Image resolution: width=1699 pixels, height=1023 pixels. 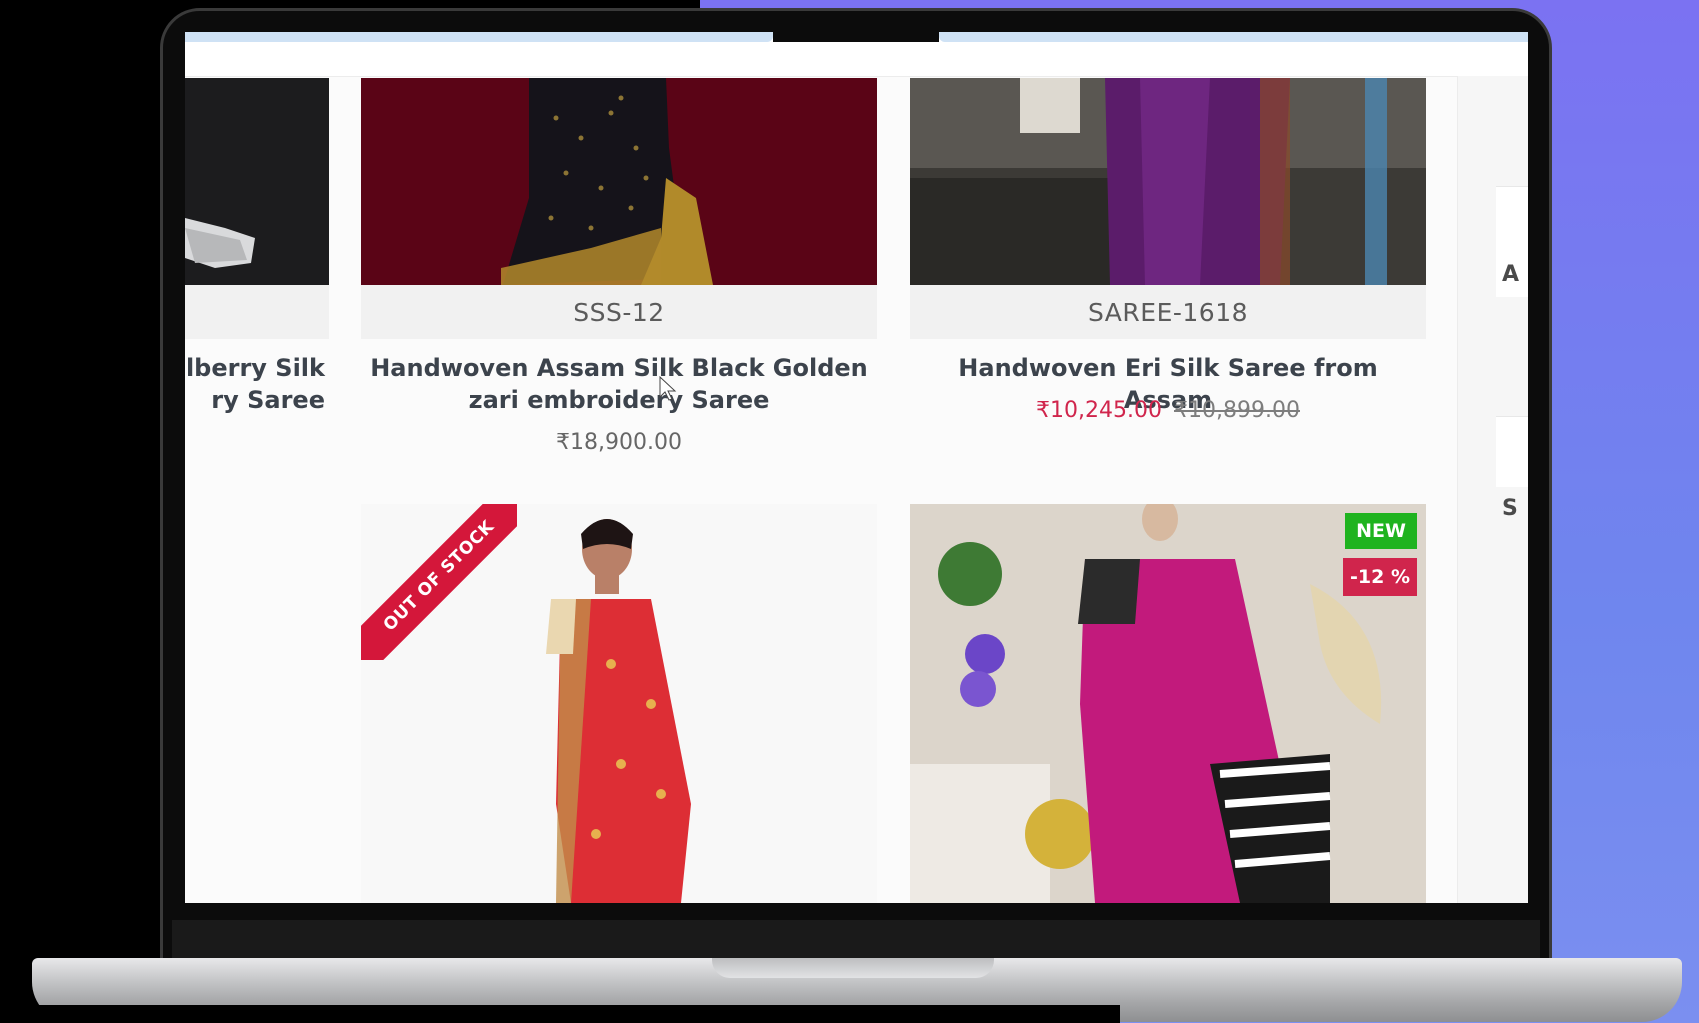 What do you see at coordinates (1168, 410) in the screenshot?
I see `product-price: ₹10,245.00 ₹10,899.00` at bounding box center [1168, 410].